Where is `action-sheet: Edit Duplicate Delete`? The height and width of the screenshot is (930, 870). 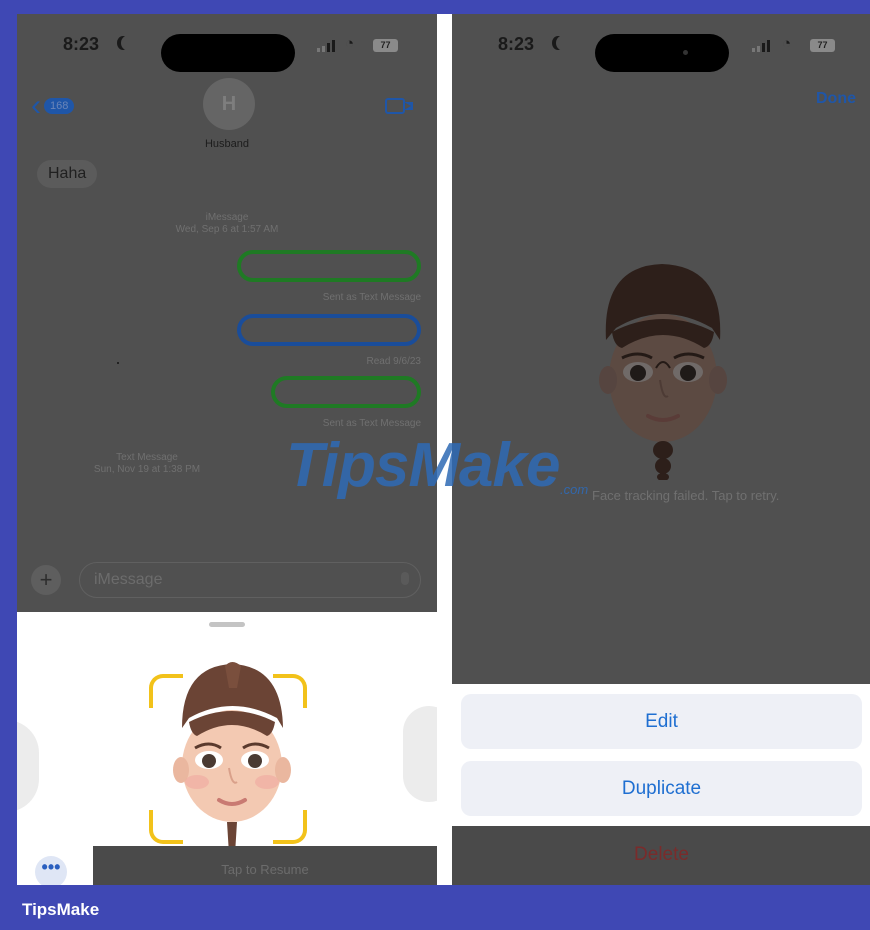
action-sheet: Edit Duplicate Delete is located at coordinates (661, 784).